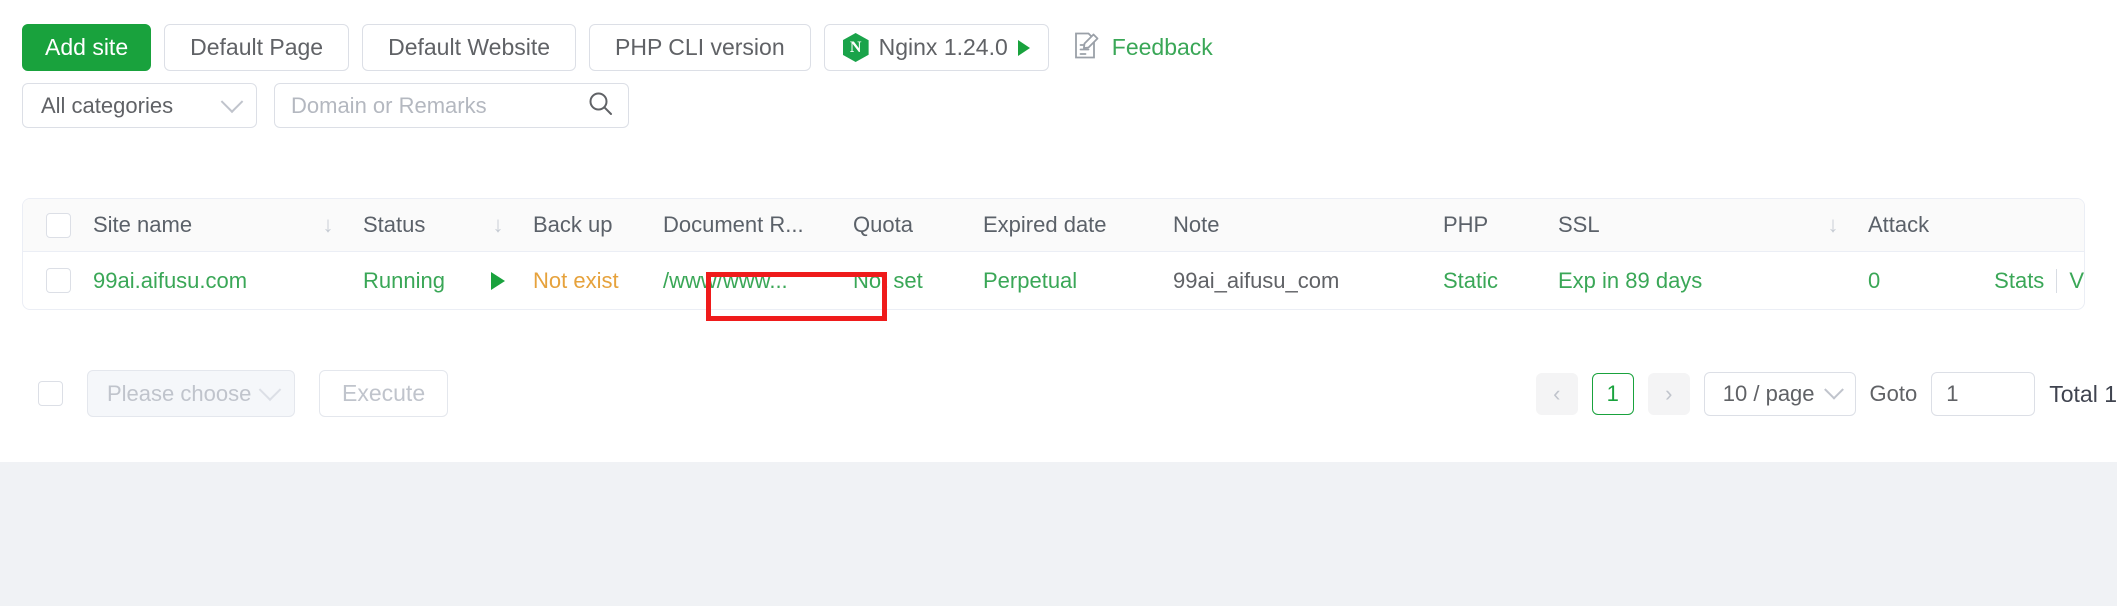 The image size is (2117, 606). I want to click on sort-ssl: ↓, so click(1833, 225).